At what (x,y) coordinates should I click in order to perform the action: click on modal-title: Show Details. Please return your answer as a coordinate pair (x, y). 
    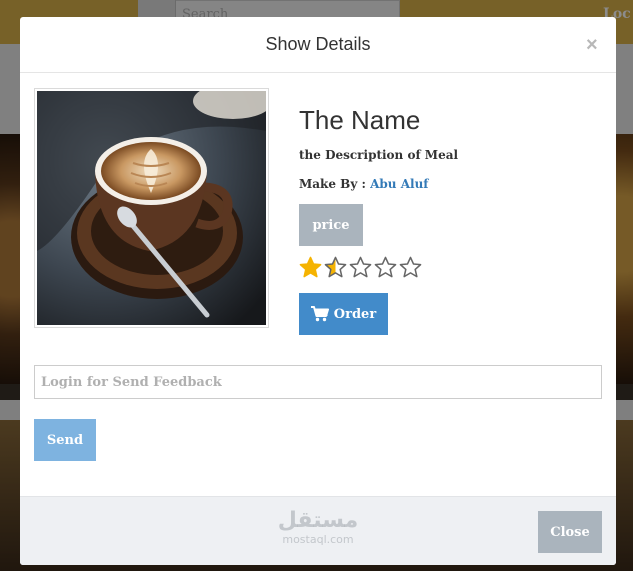
    Looking at the image, I should click on (318, 44).